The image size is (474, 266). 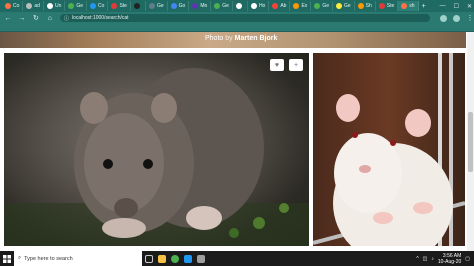 I want to click on browser-tab: Mo, so click(x=200, y=6).